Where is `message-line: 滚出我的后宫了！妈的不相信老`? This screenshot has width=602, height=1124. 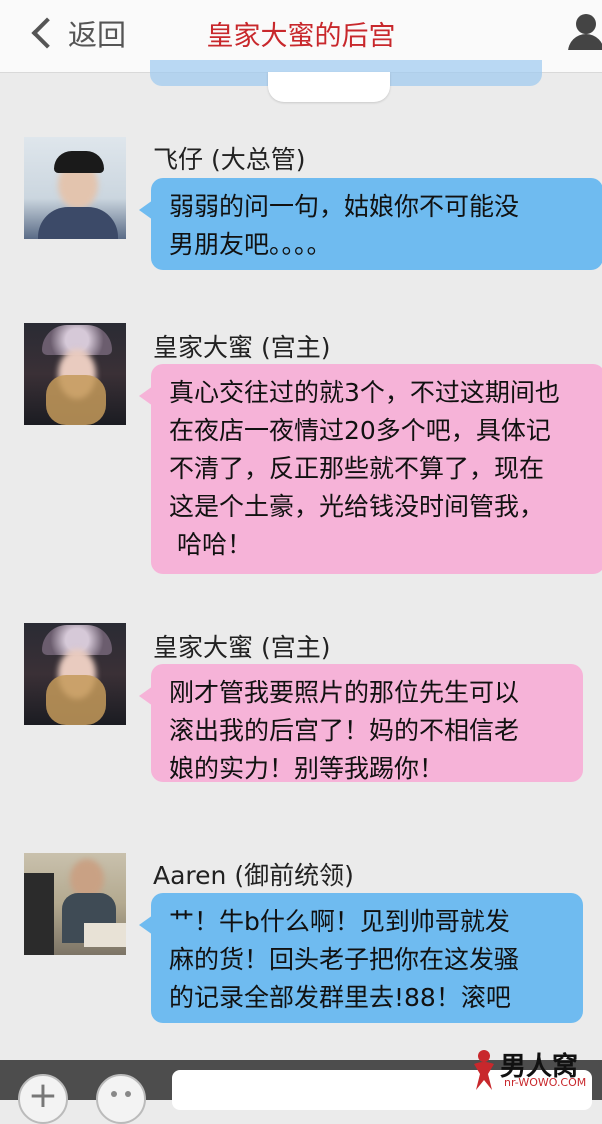
message-line: 滚出我的后宫了！妈的不相信老 is located at coordinates (344, 730).